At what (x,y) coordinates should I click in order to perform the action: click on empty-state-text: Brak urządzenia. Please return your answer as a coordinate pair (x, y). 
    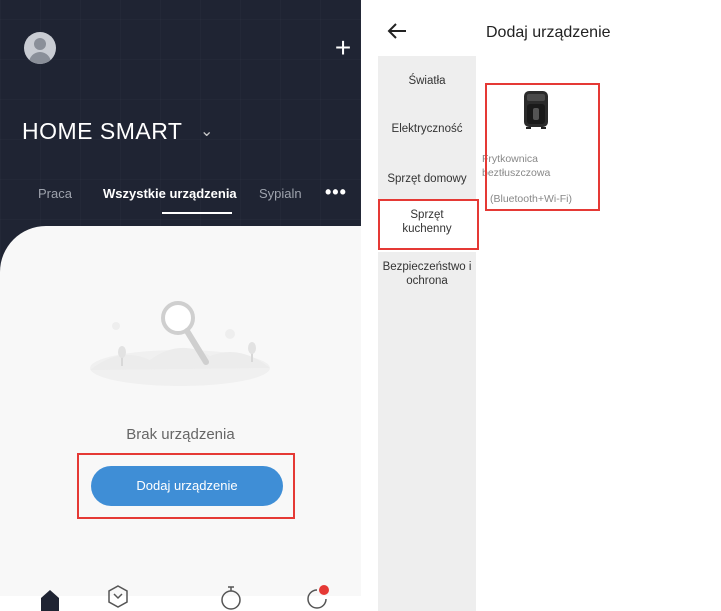
    Looking at the image, I should click on (180, 434).